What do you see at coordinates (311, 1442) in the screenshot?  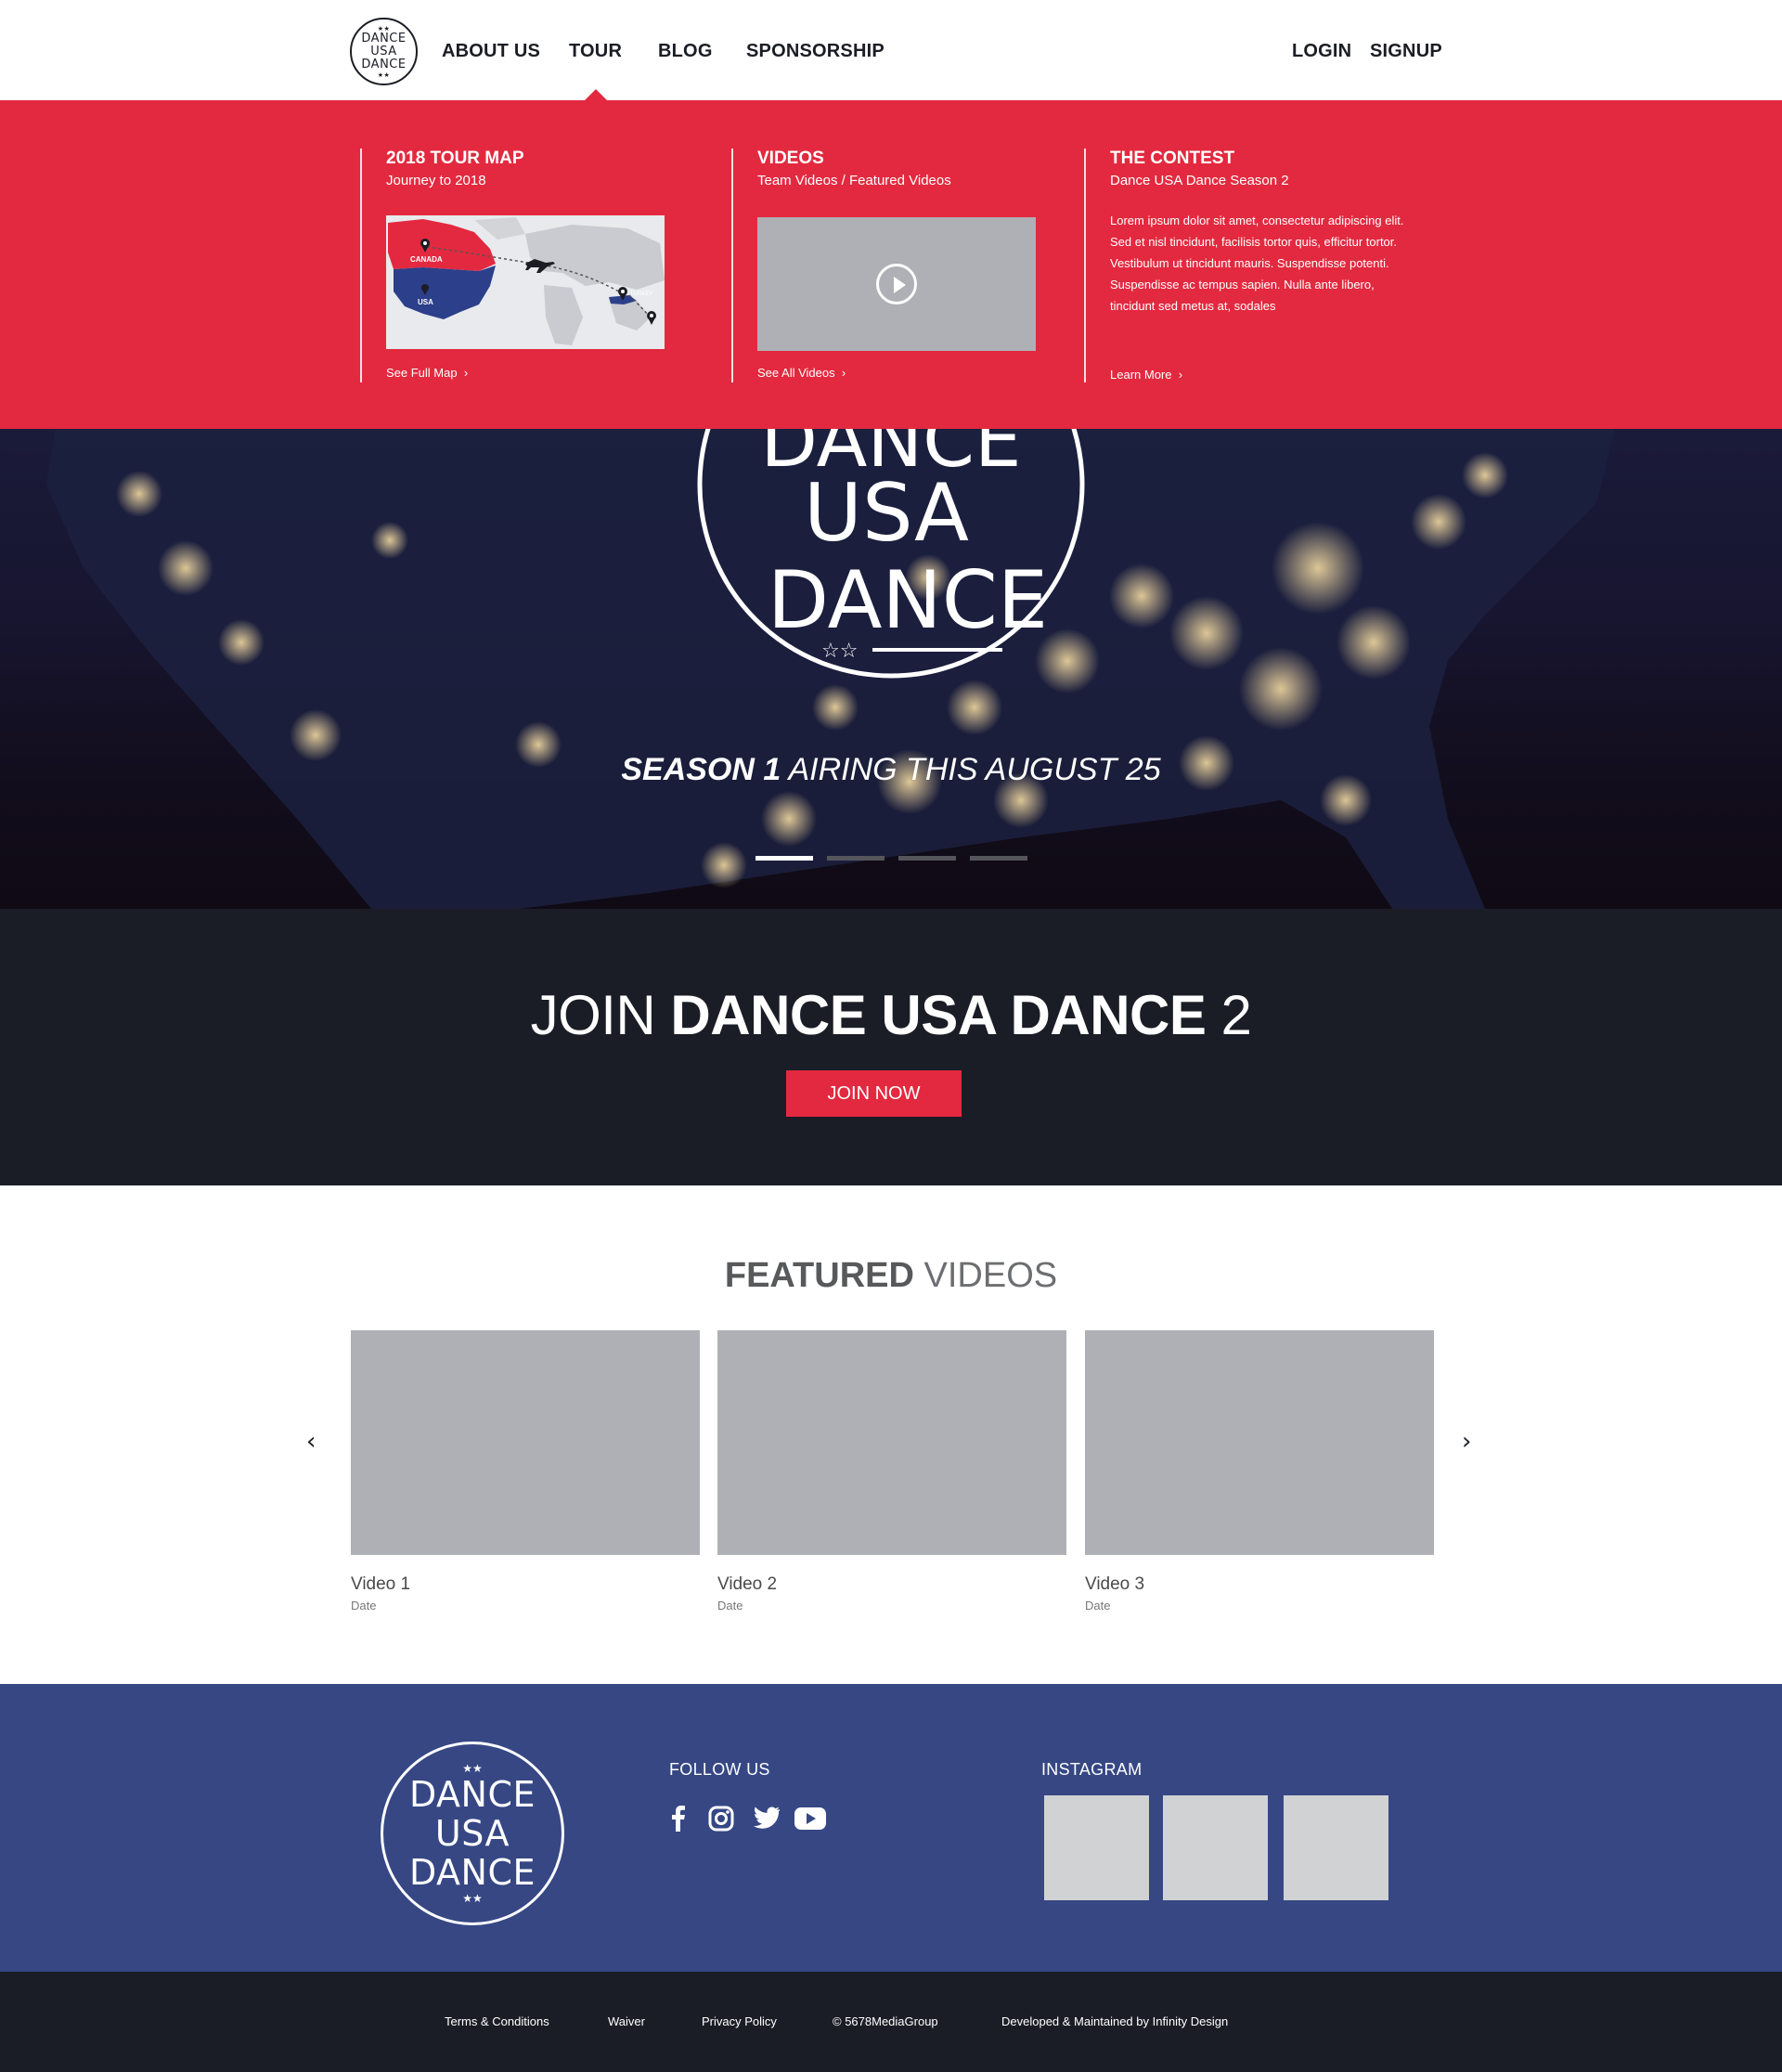 I see `chevron-left-icon: ‹` at bounding box center [311, 1442].